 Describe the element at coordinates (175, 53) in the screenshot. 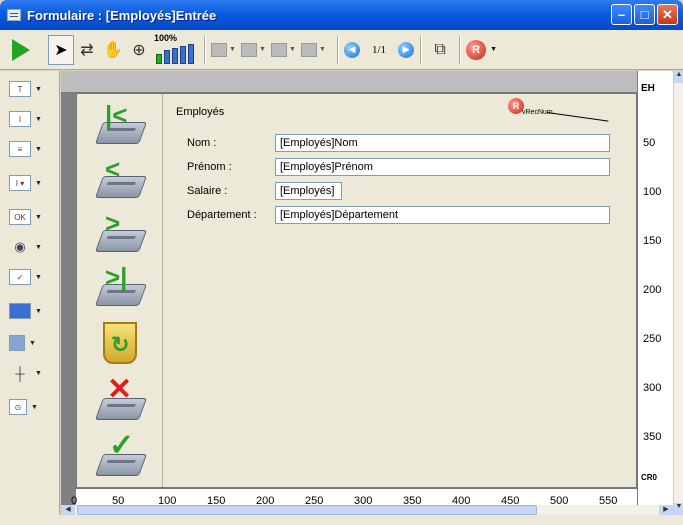

I see `zoom-bars-icon` at that location.